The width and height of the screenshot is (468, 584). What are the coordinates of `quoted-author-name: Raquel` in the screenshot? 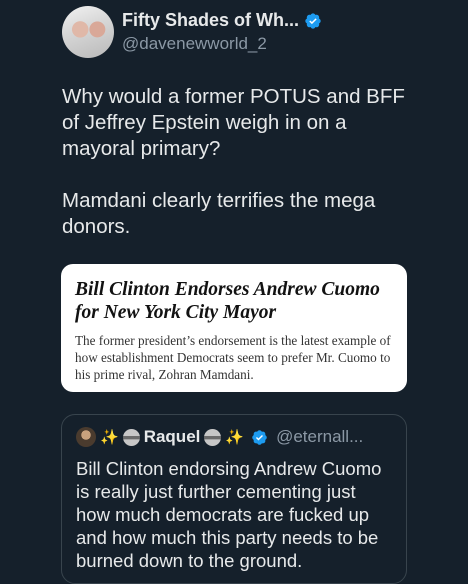 It's located at (172, 437).